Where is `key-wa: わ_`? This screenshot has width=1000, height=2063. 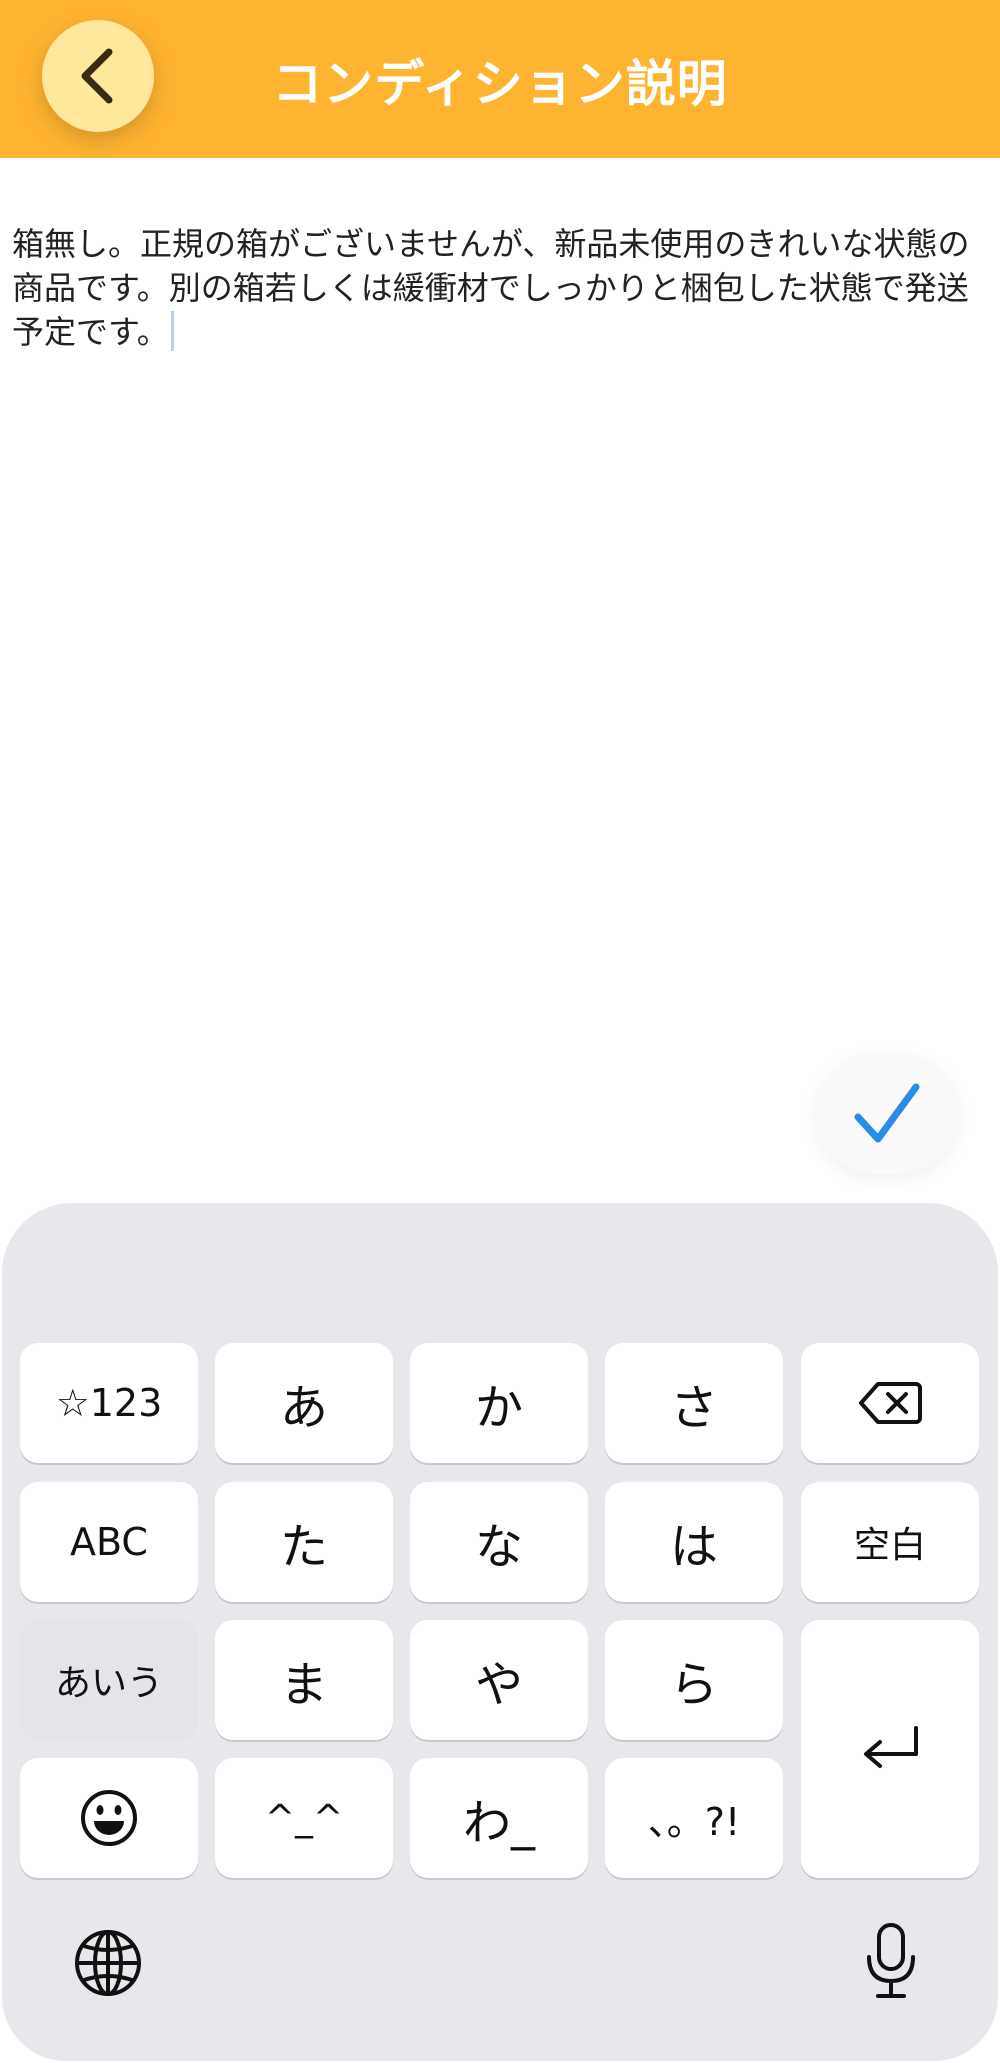
key-wa: わ_ is located at coordinates (499, 1818).